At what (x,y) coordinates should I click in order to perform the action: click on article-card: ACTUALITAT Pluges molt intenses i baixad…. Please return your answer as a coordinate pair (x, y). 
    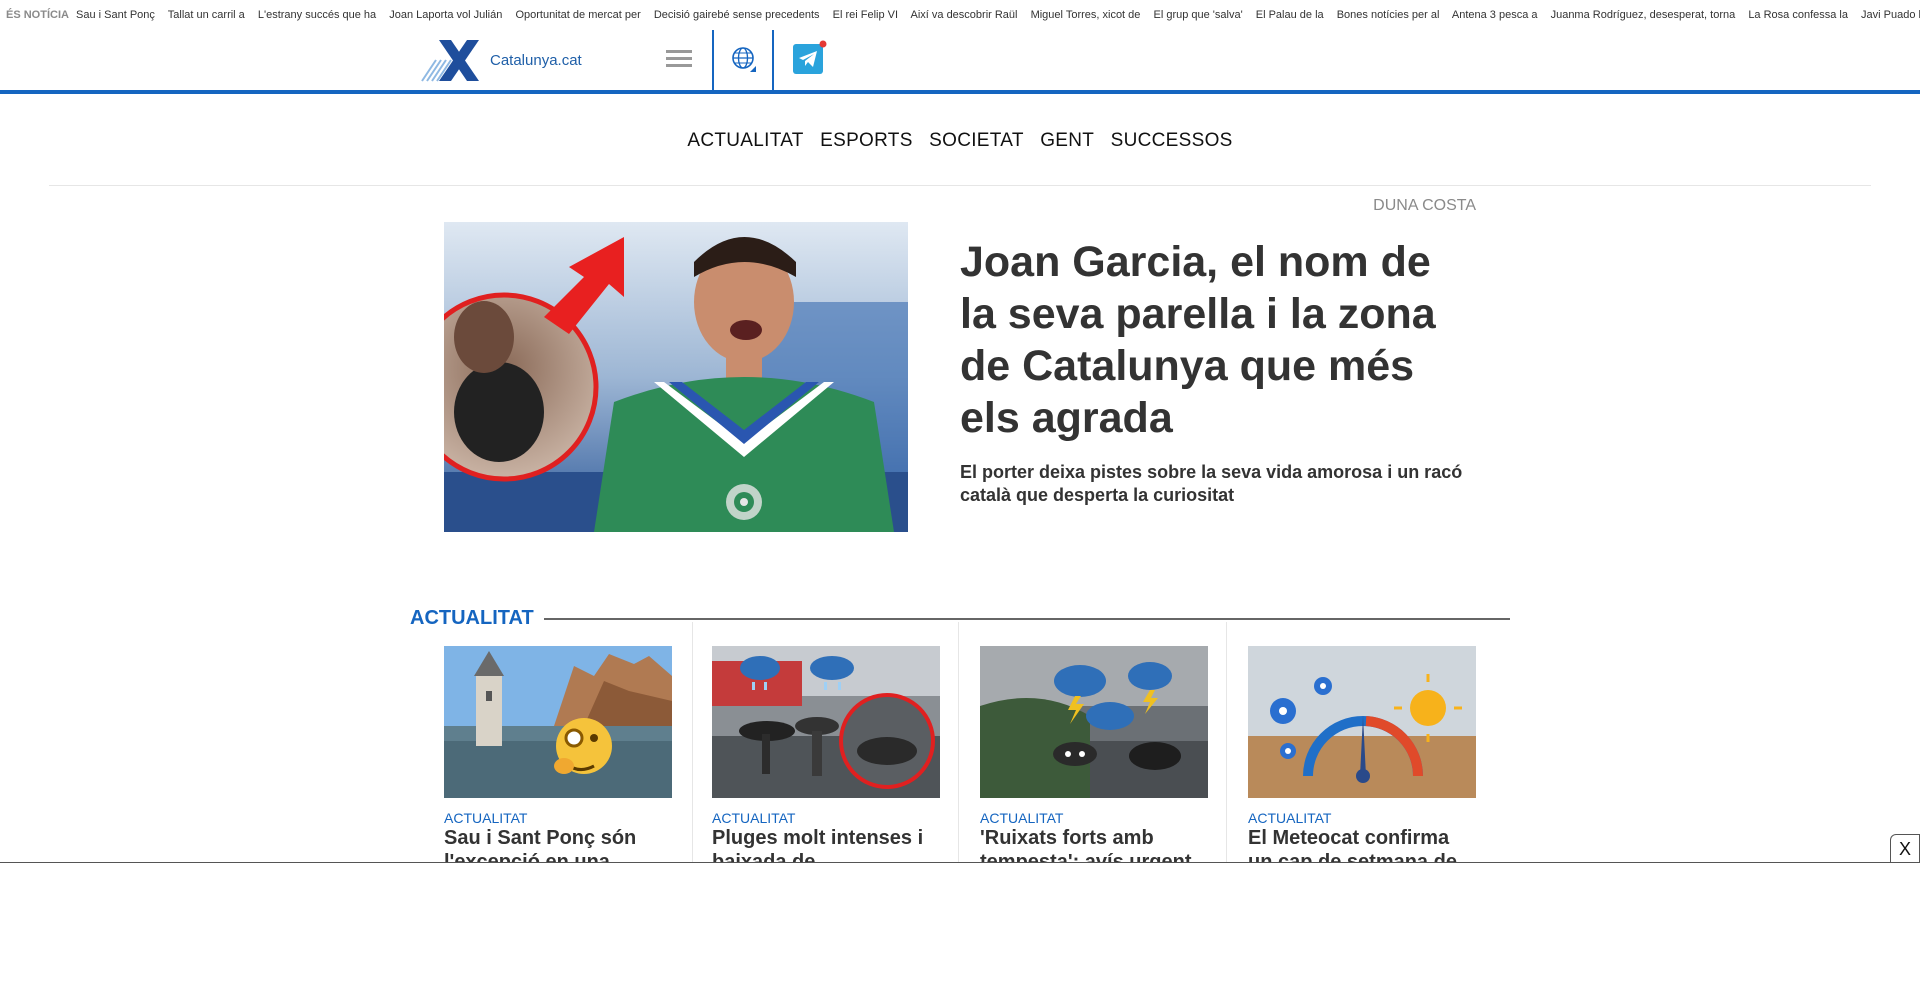
    Looking at the image, I should click on (826, 752).